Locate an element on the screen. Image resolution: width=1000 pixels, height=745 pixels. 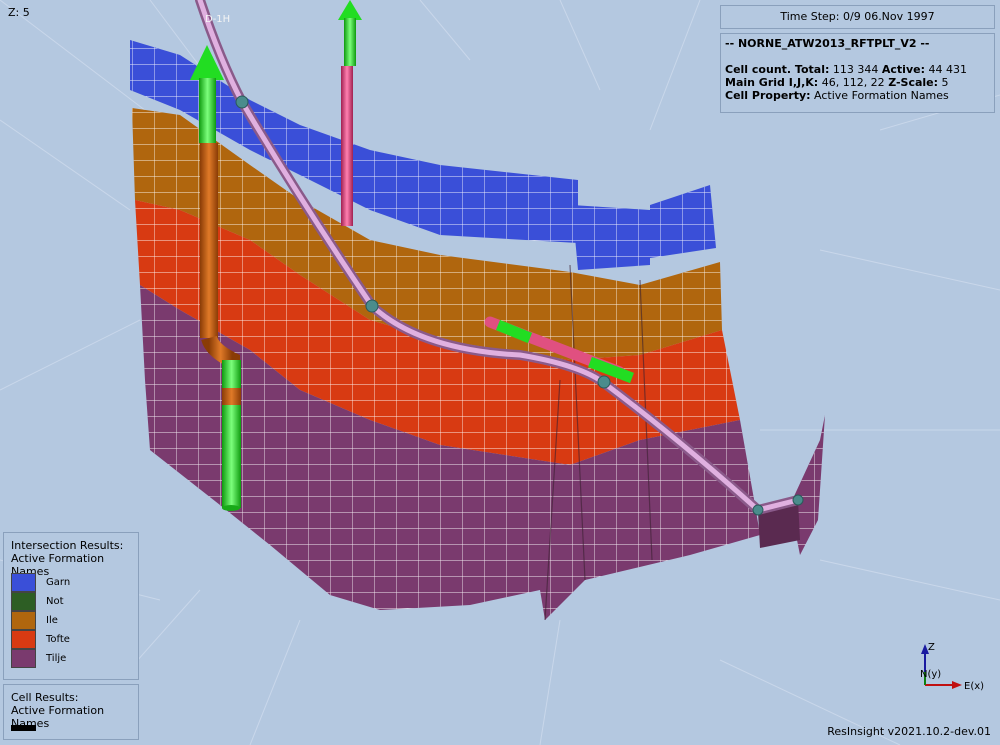
axis-triad: Z N(y) E(x) is located at coordinates (952, 667).